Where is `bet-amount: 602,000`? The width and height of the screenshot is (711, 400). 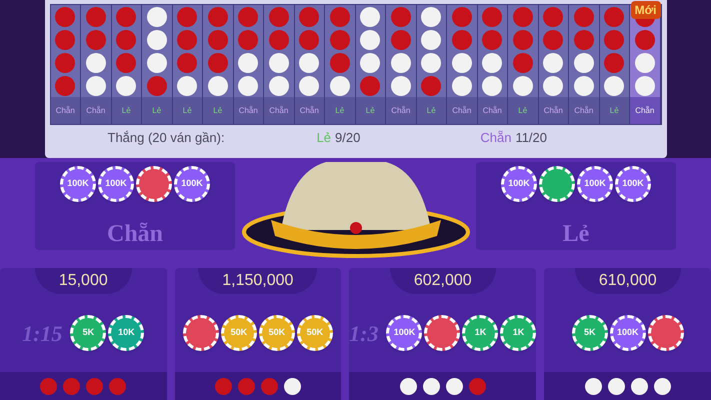 bet-amount: 602,000 is located at coordinates (443, 281).